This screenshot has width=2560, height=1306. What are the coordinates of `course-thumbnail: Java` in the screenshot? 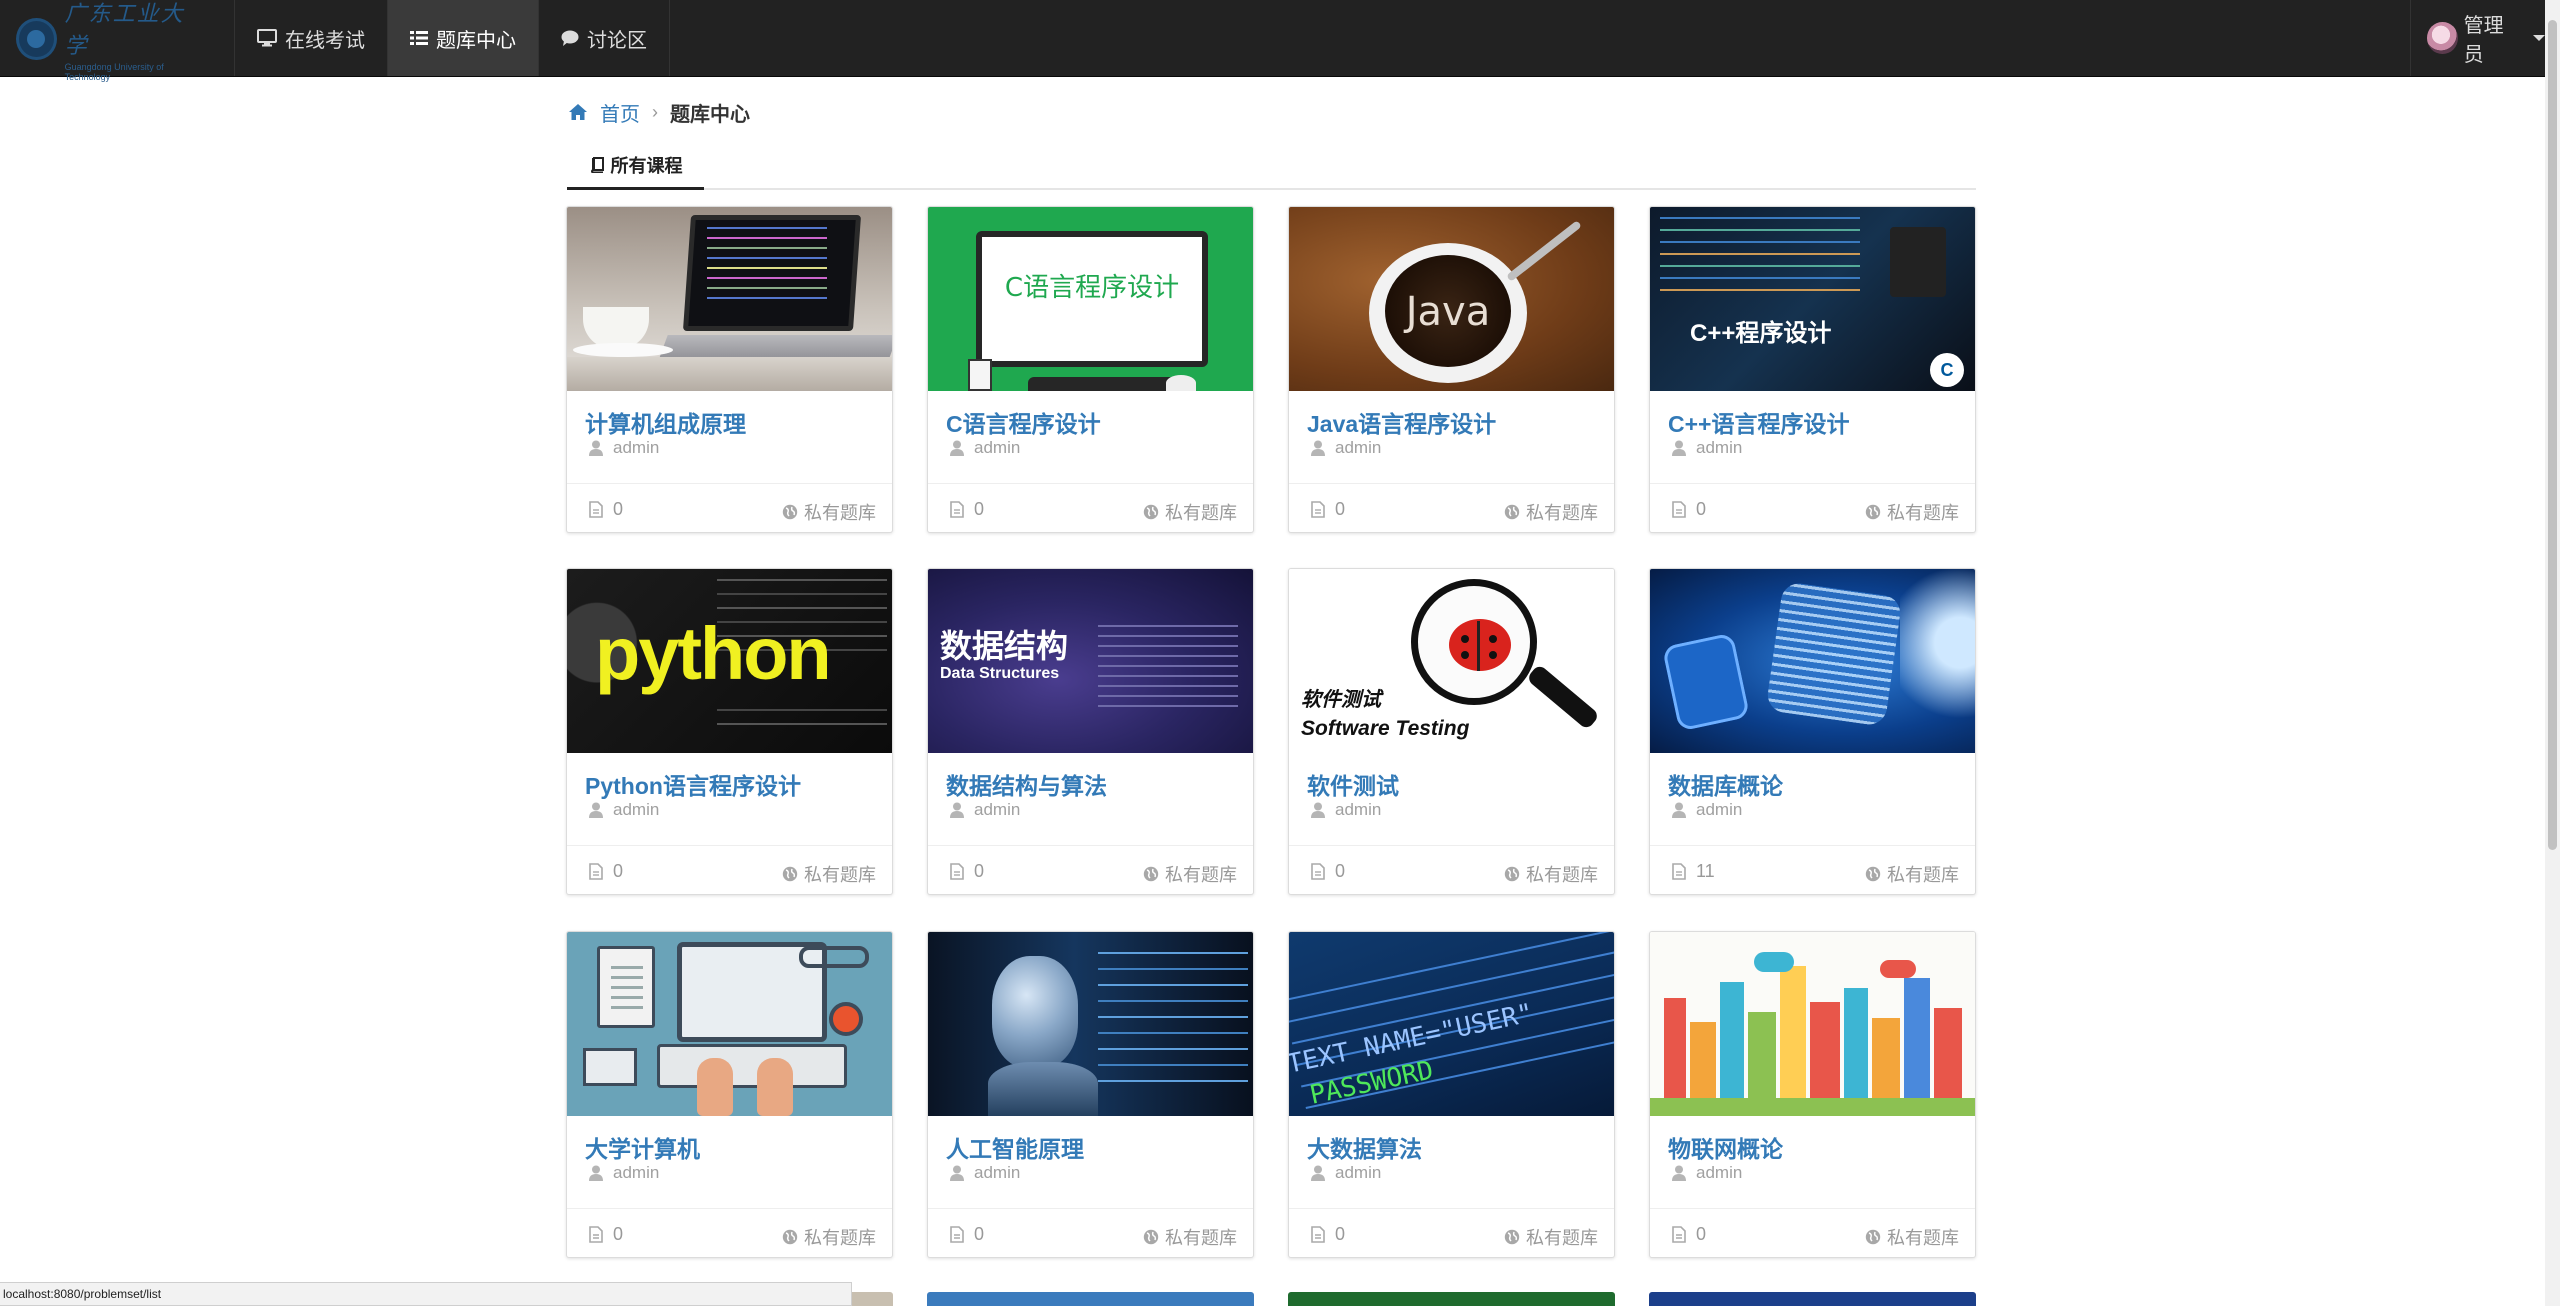 It's located at (1451, 299).